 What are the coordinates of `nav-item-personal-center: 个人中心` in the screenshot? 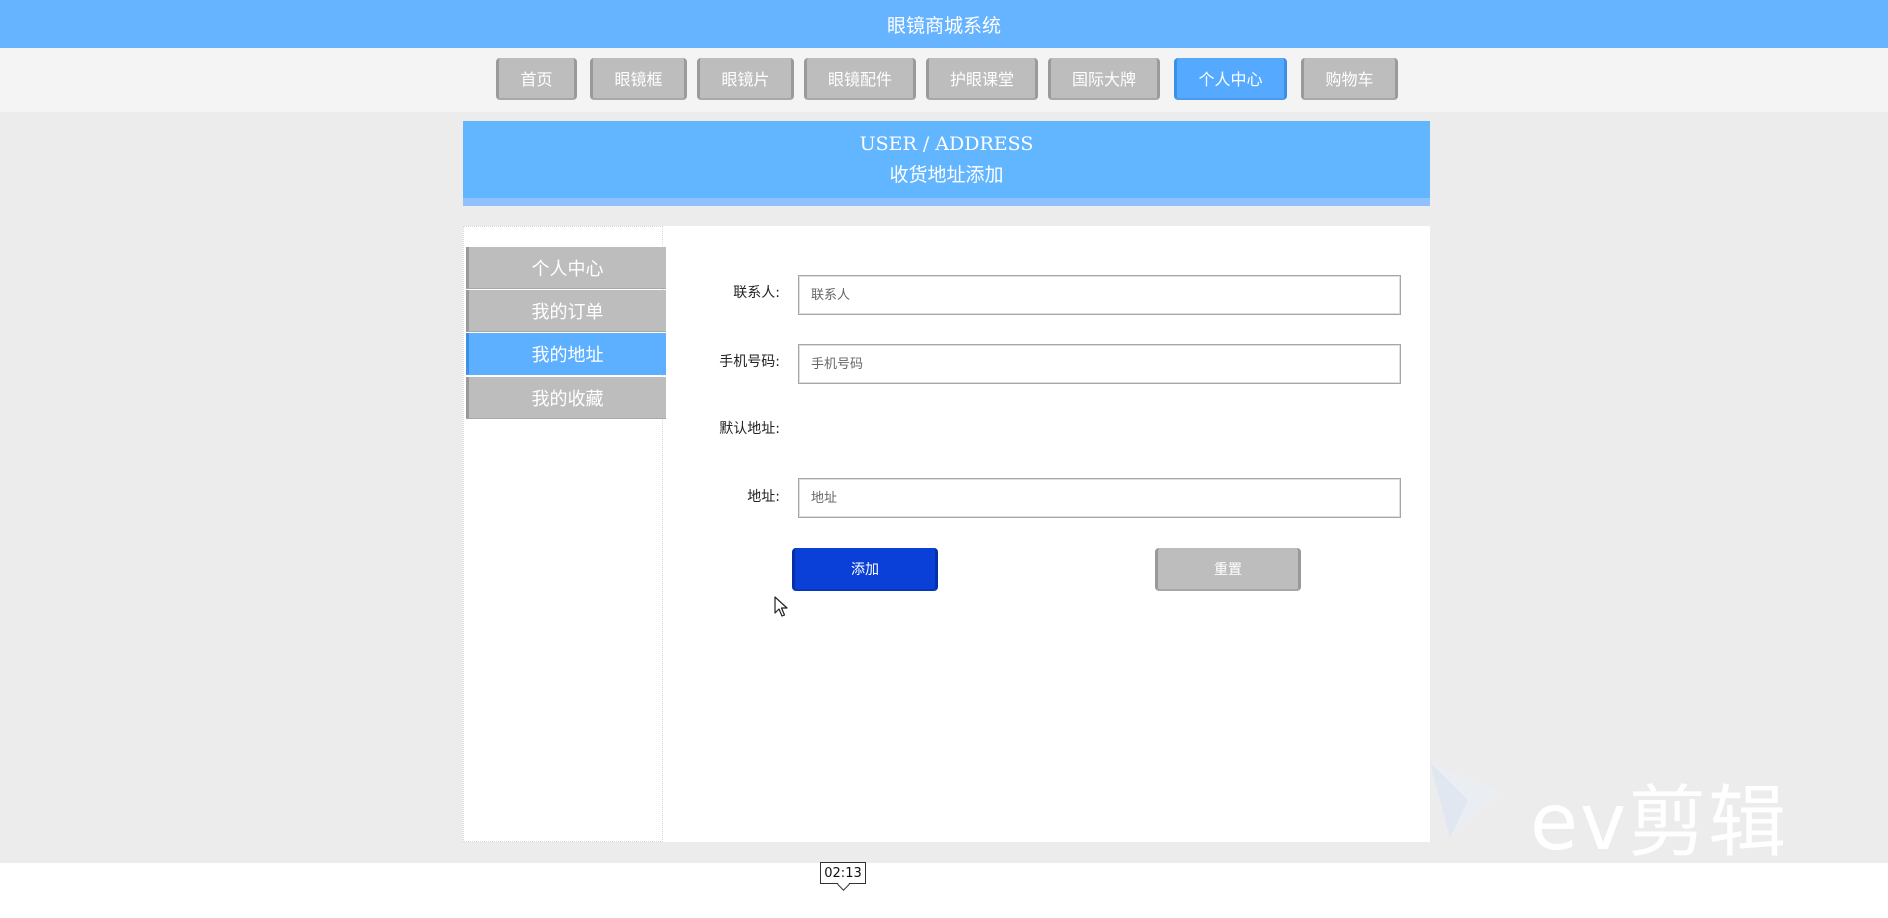 It's located at (1230, 79).